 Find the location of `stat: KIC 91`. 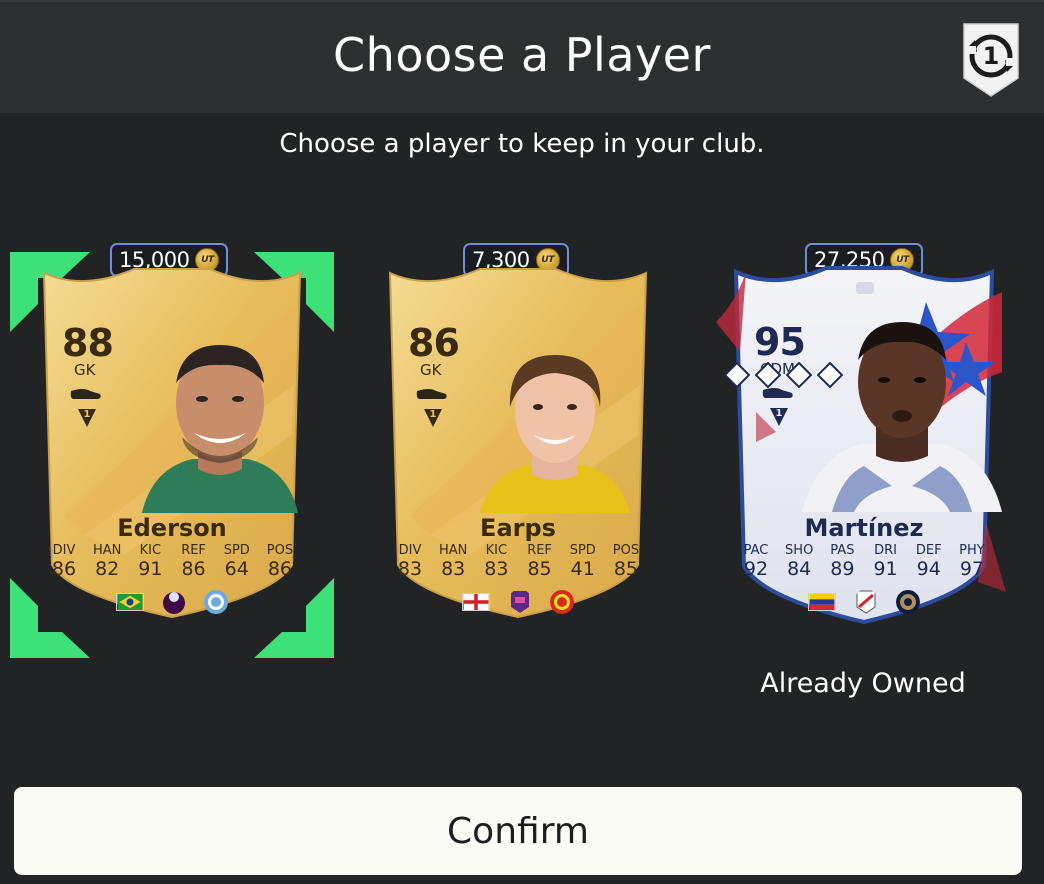

stat: KIC 91 is located at coordinates (150, 561).